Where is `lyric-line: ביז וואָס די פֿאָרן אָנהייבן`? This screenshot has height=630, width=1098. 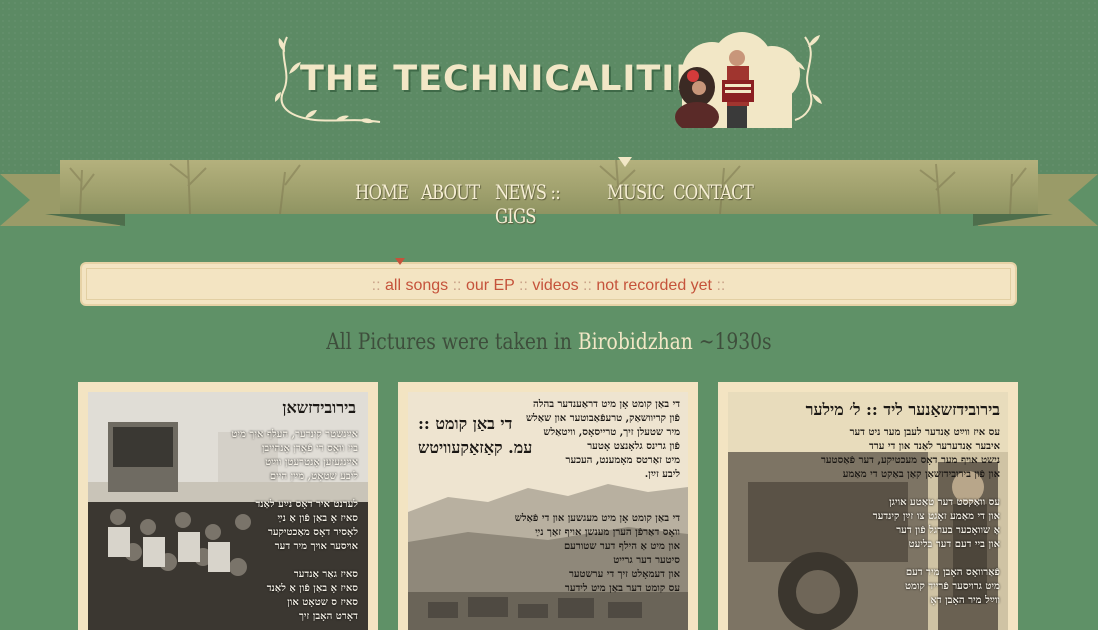
lyric-line: ביז וואָס די פֿאָרן אָנהייבן is located at coordinates (309, 448).